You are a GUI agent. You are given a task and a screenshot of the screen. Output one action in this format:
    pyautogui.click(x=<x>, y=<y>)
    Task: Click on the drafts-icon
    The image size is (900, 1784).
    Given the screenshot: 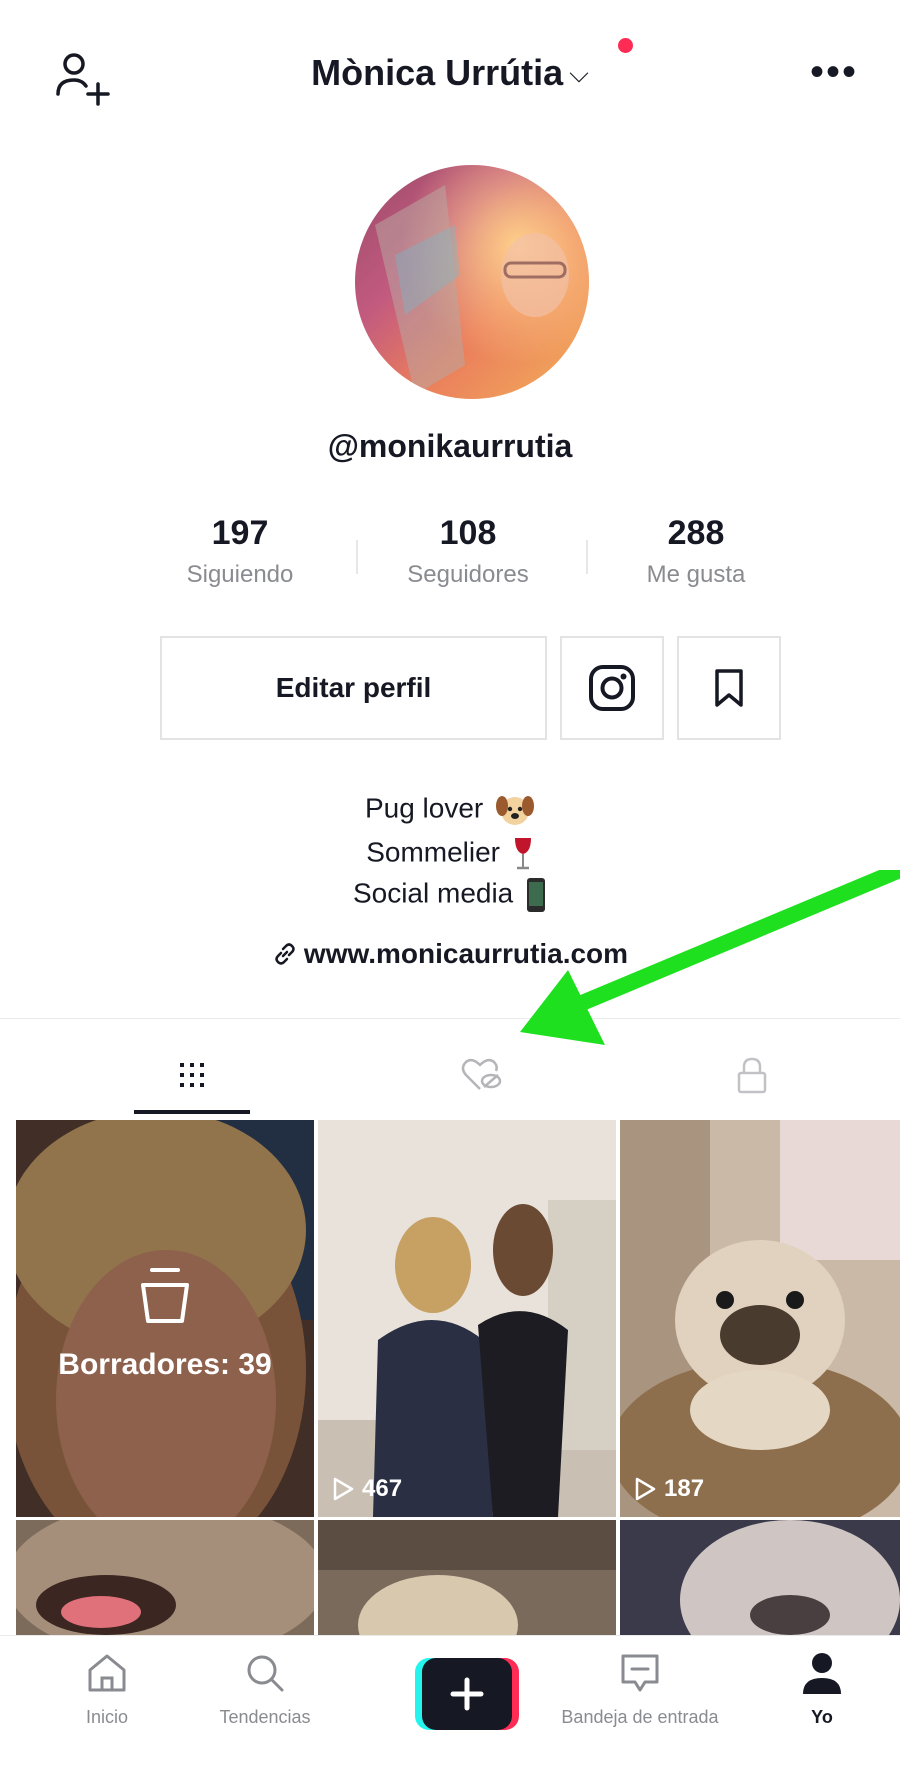 What is the action you would take?
    pyautogui.click(x=165, y=1295)
    